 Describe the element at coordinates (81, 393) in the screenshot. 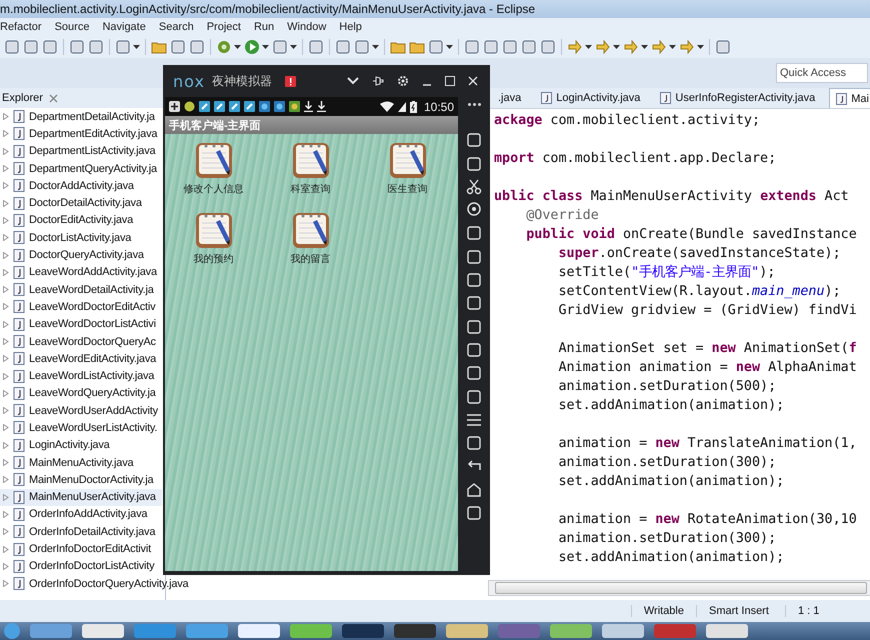

I see `file-item: LeaveWordQueryActivity.ja` at that location.